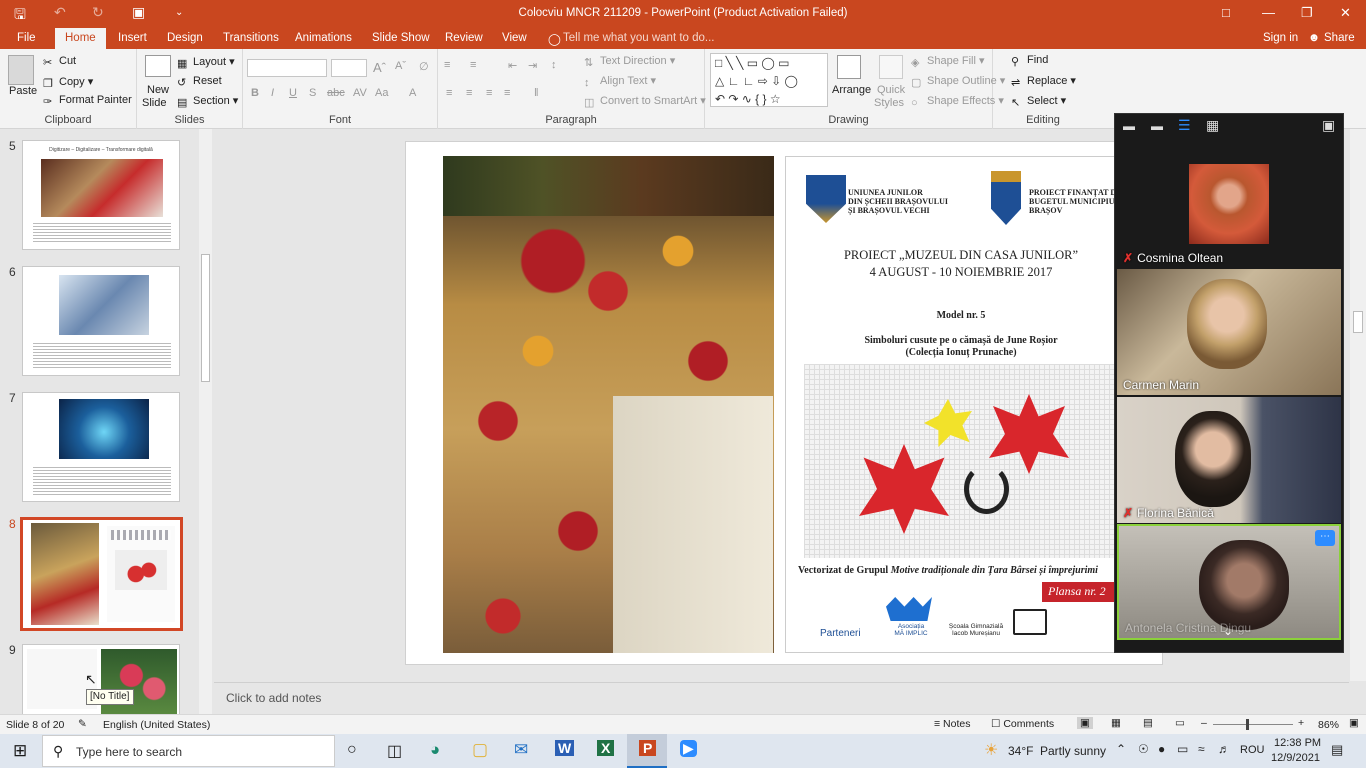 This screenshot has width=1366, height=768. Describe the element at coordinates (199, 82) in the screenshot. I see `reset-button: ↺ Reset` at that location.